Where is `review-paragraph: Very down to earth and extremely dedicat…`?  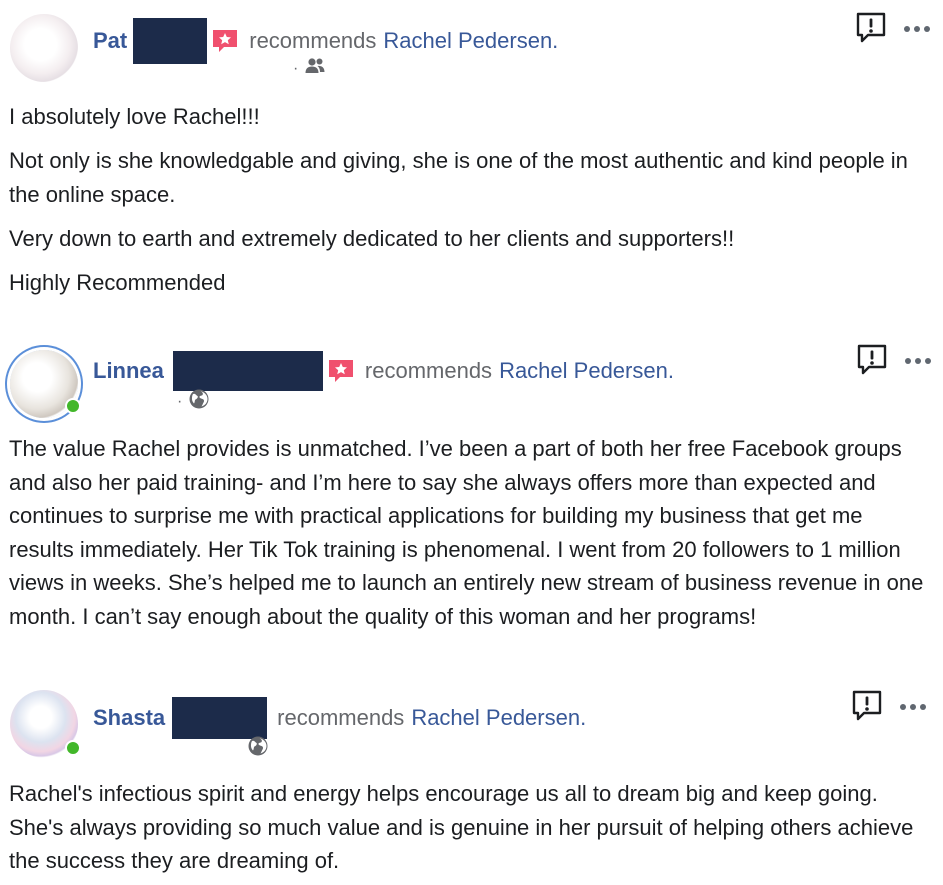 review-paragraph: Very down to earth and extremely dedicat… is located at coordinates (372, 238).